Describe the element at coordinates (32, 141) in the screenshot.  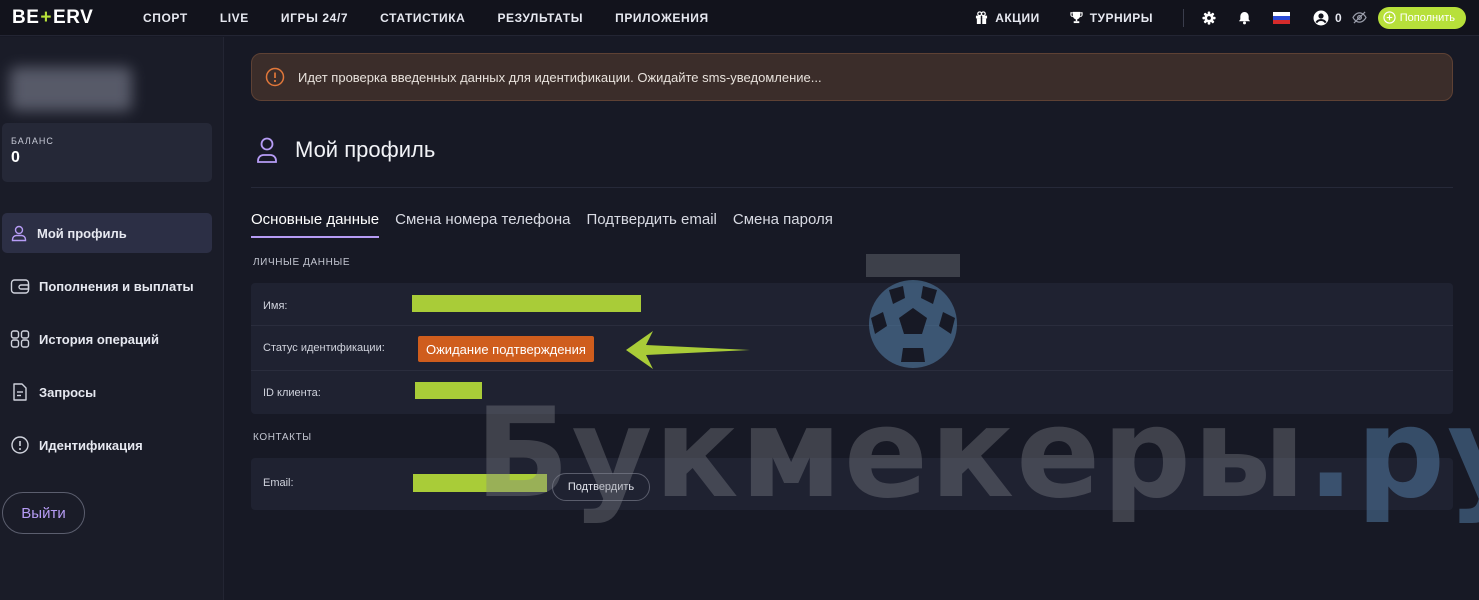
I see `balance-label: БАЛАНС` at that location.